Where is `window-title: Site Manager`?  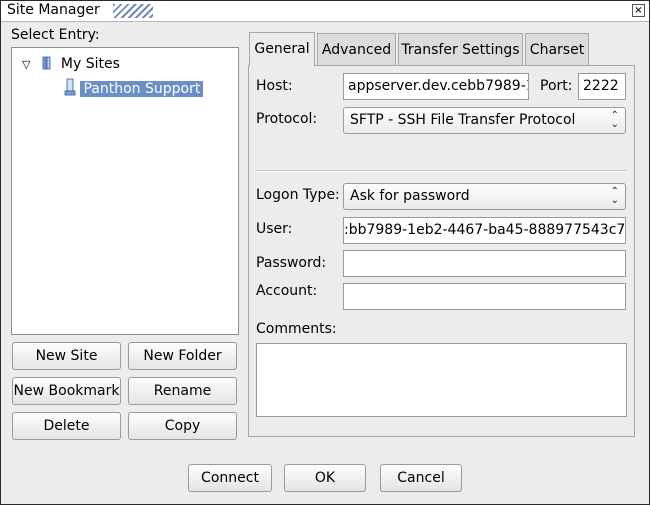
window-title: Site Manager is located at coordinates (53, 10).